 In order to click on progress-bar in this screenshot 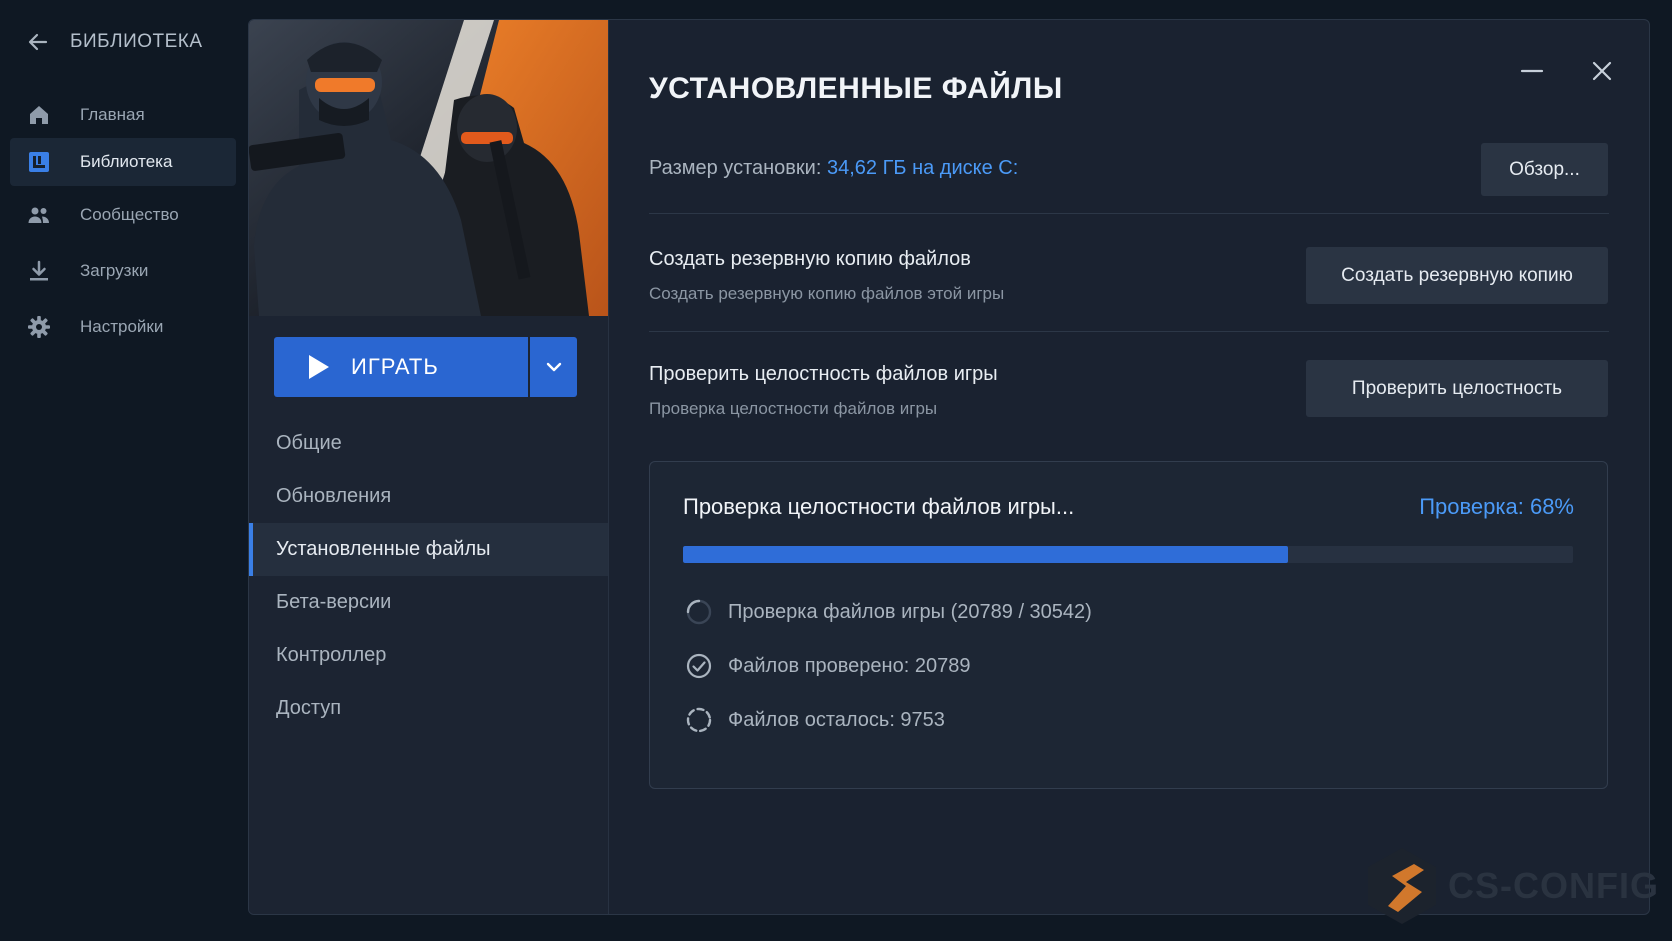, I will do `click(1128, 554)`.